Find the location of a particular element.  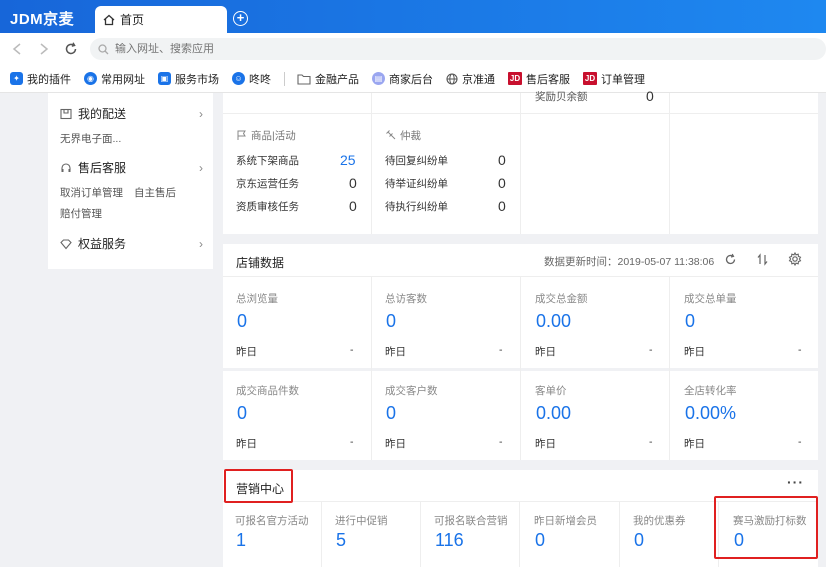

goods-row-label: 资质审核任务 is located at coordinates (267, 206).